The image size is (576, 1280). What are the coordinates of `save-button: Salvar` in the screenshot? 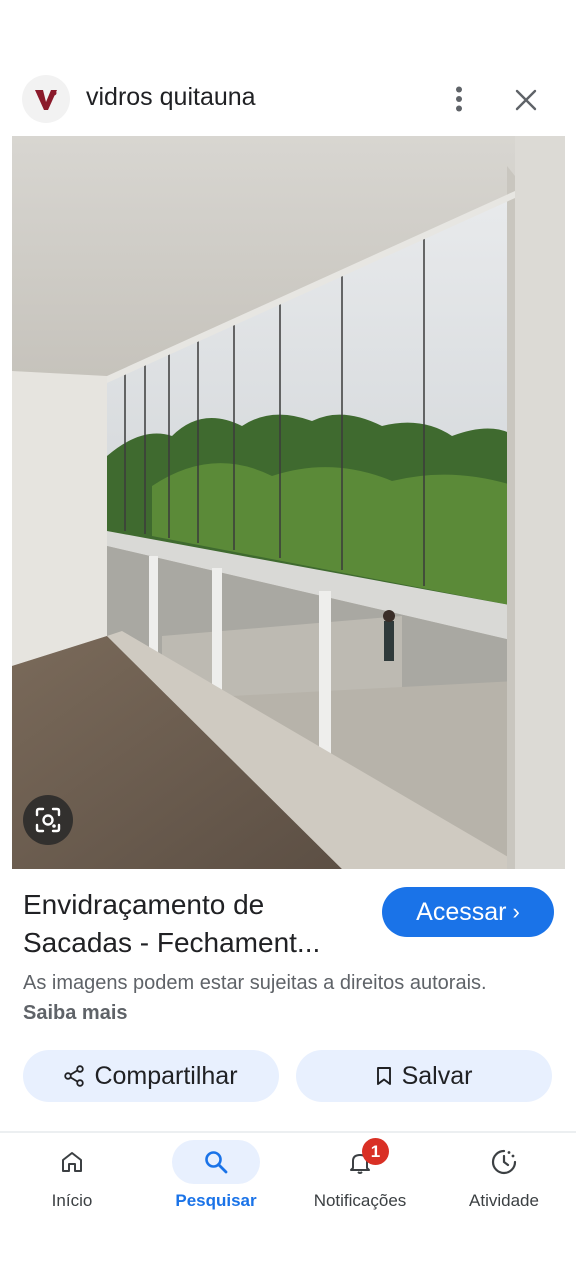 It's located at (424, 1076).